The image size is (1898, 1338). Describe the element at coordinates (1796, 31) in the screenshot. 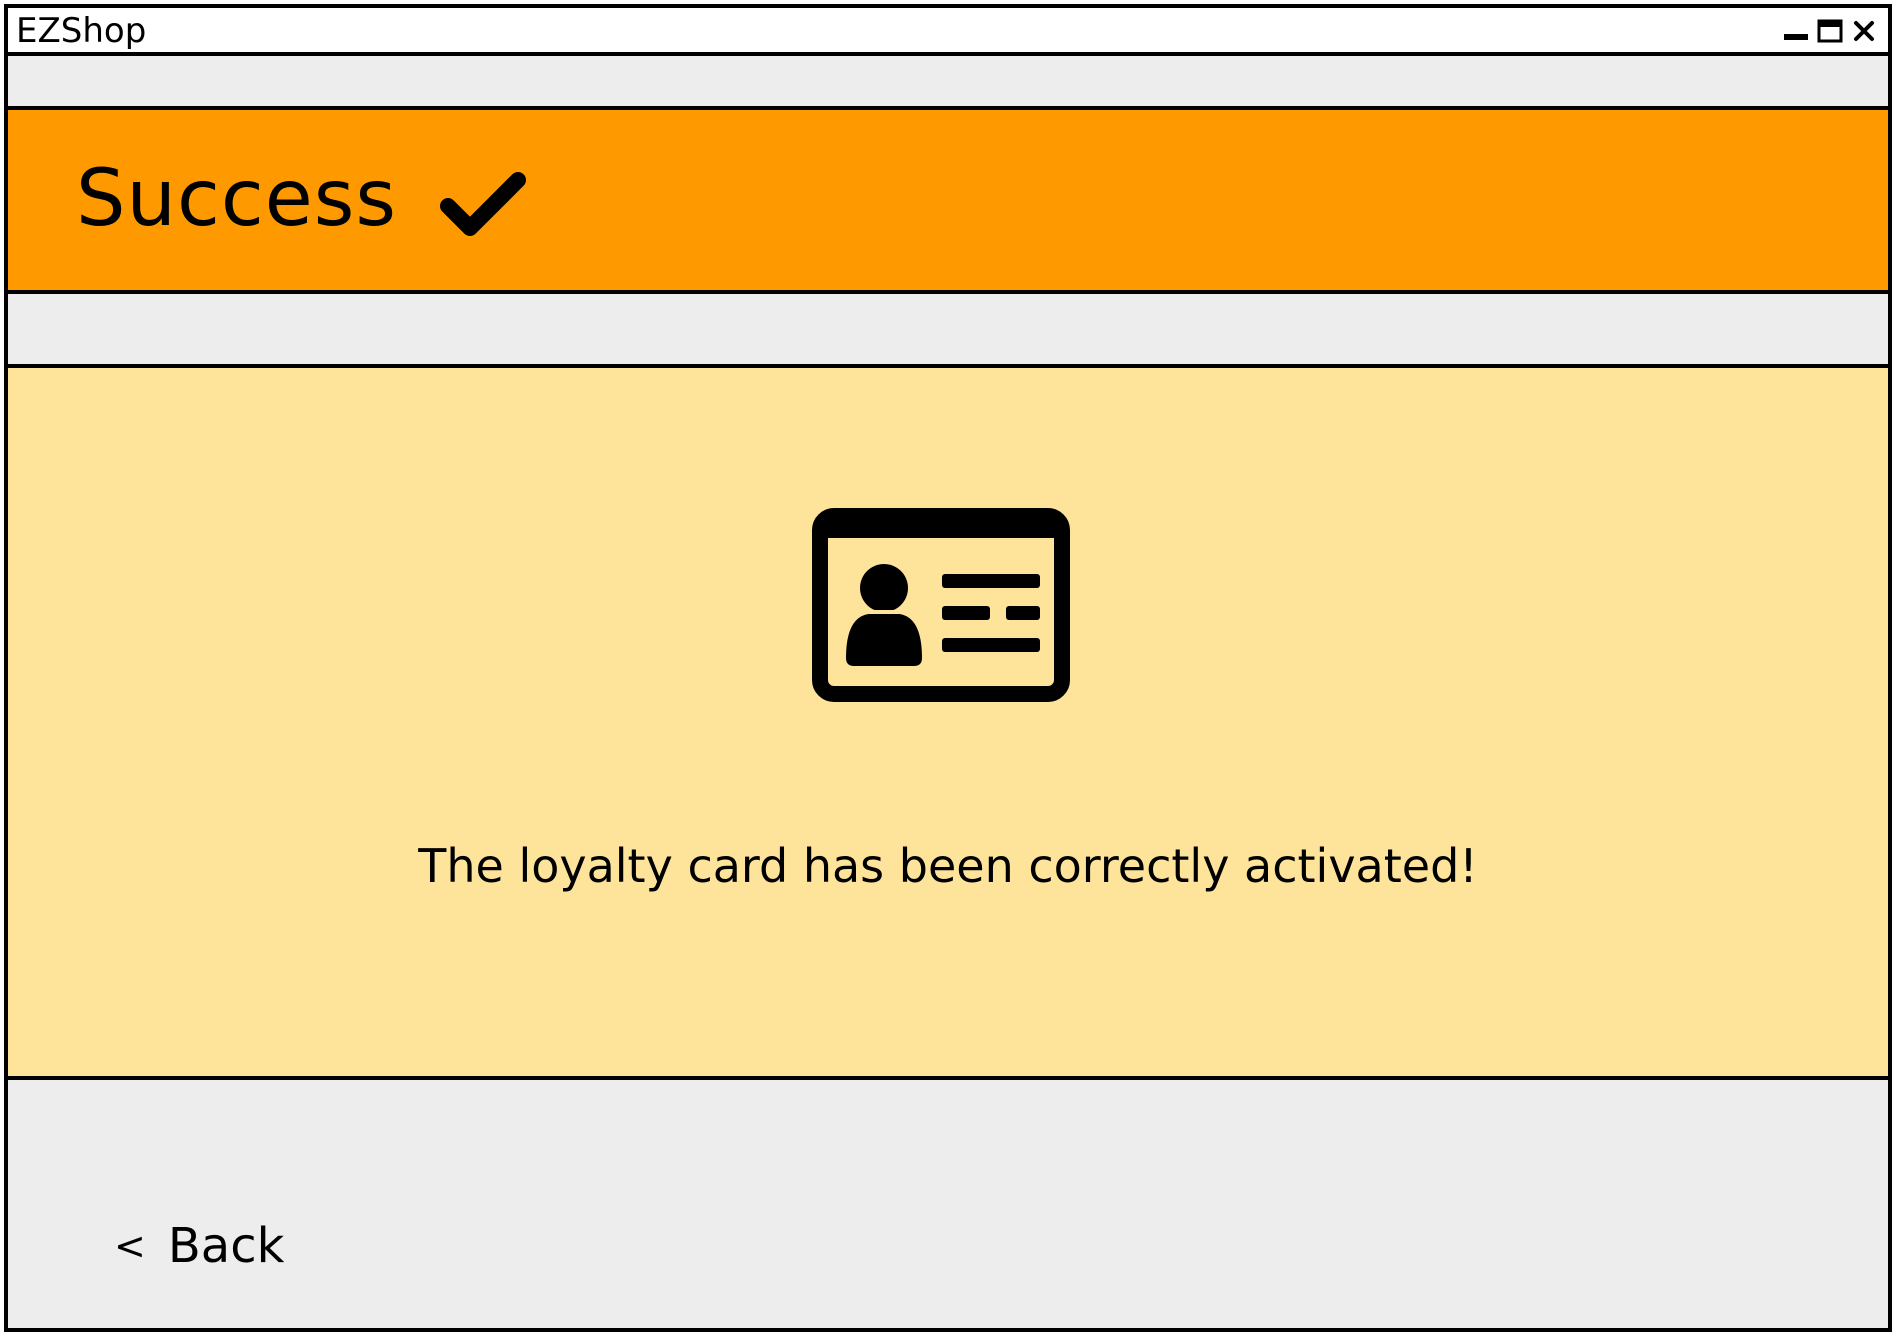

I see `minimize-icon` at that location.